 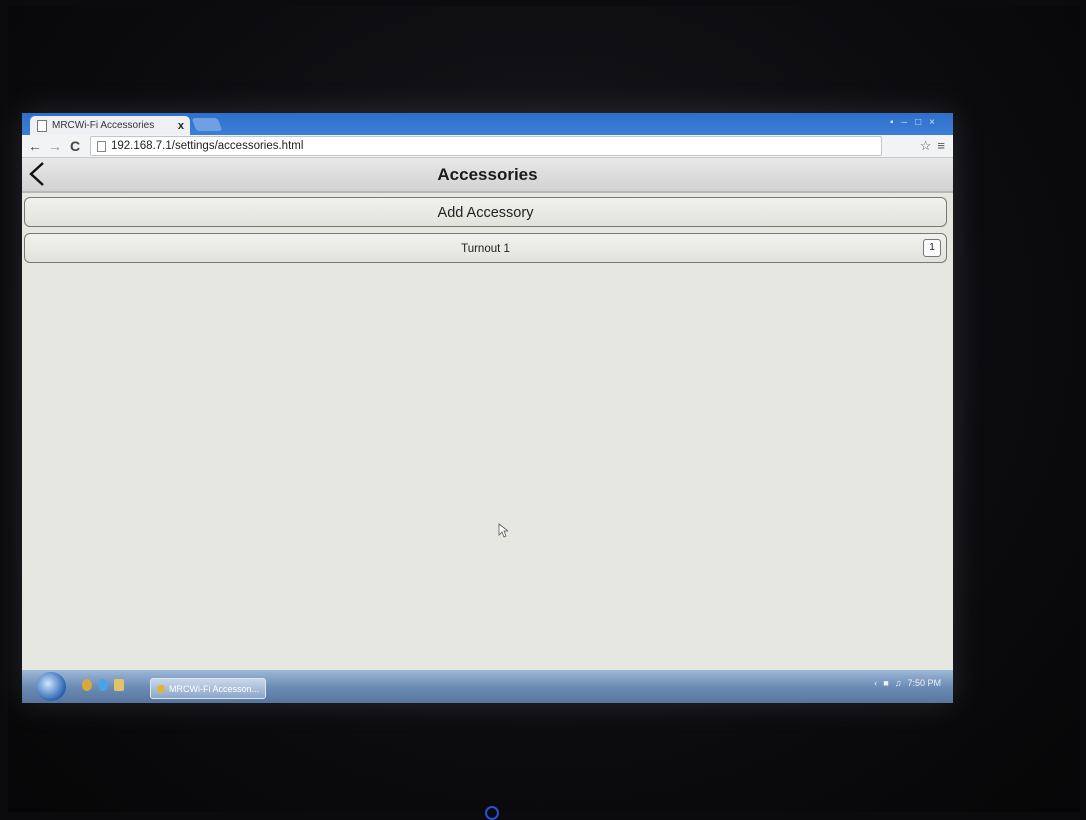 What do you see at coordinates (87, 685) in the screenshot?
I see `chrome-pinned-icon` at bounding box center [87, 685].